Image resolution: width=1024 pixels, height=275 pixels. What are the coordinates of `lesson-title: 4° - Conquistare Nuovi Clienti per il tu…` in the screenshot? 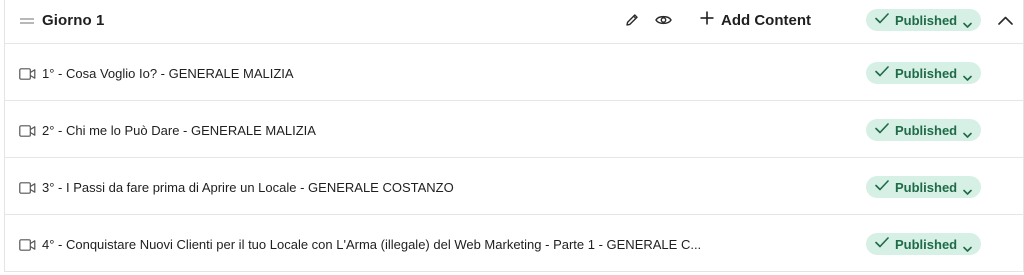 It's located at (371, 244).